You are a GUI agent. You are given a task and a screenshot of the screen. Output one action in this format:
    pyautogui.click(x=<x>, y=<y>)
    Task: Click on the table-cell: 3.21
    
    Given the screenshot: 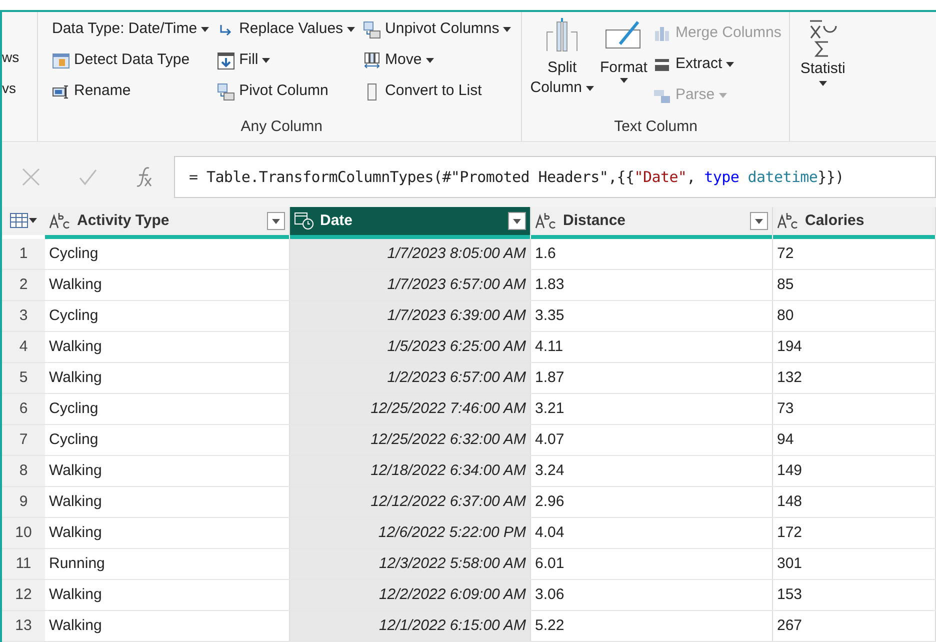 What is the action you would take?
    pyautogui.click(x=652, y=409)
    